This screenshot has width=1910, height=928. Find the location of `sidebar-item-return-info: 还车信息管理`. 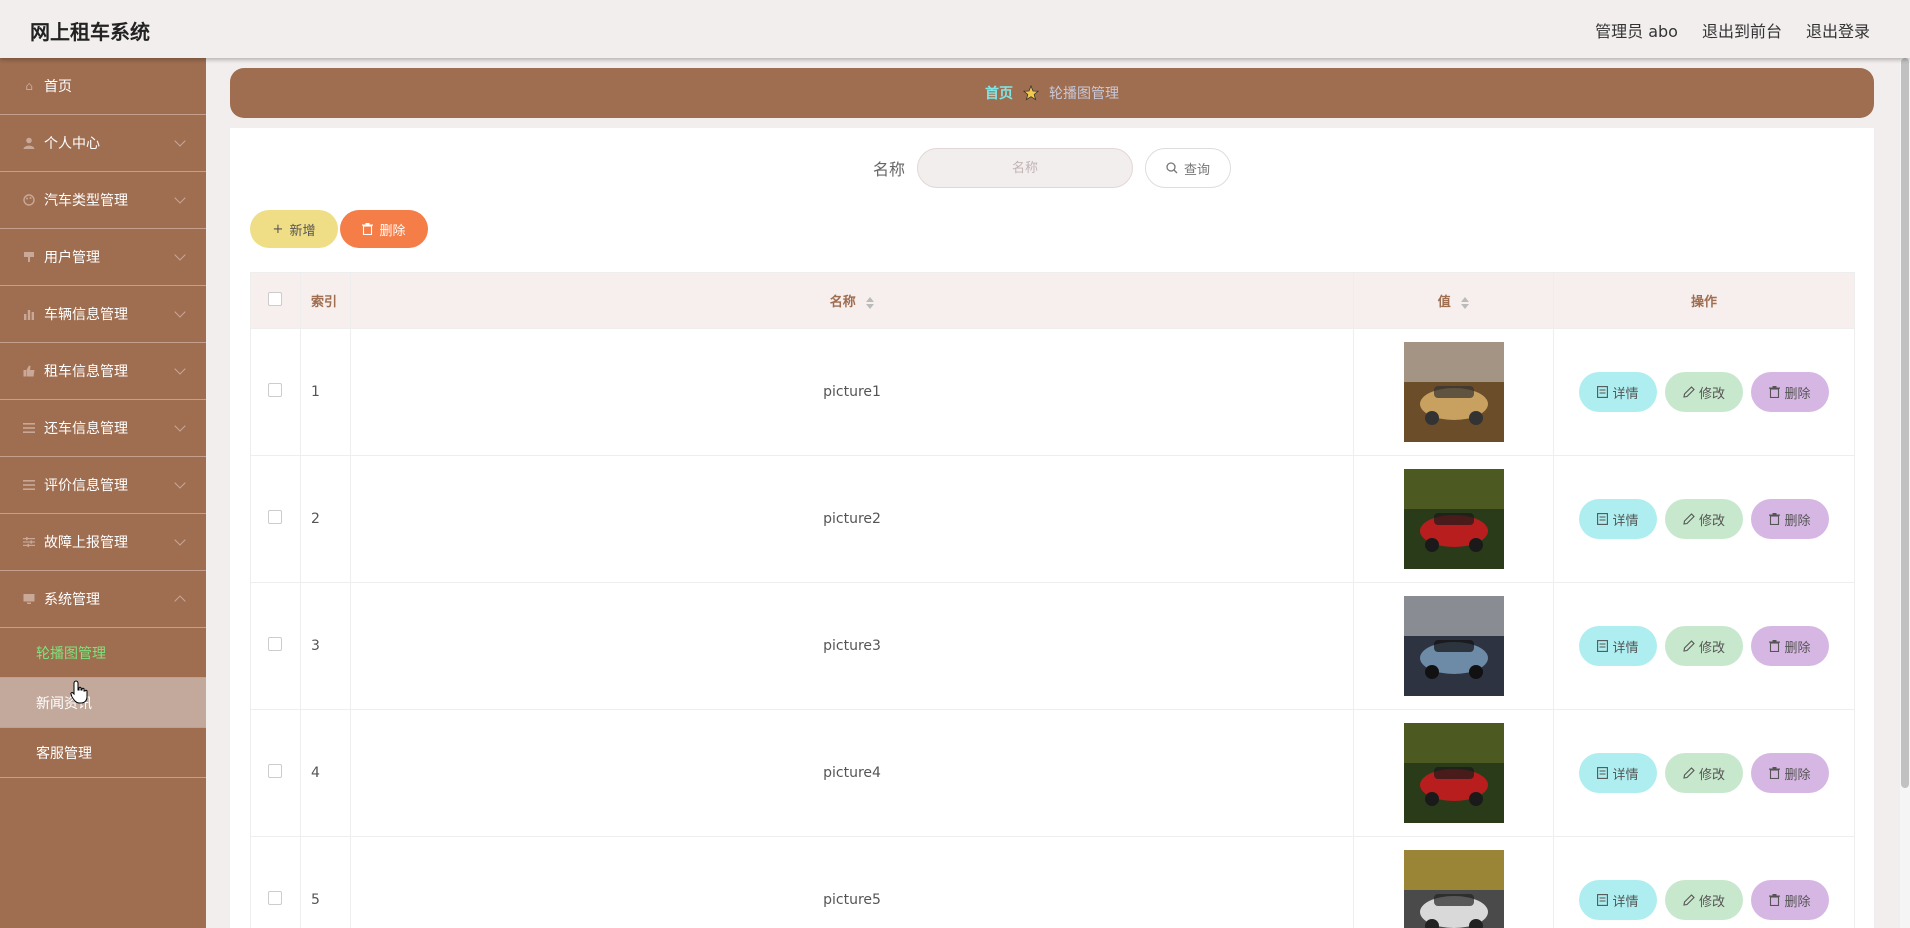

sidebar-item-return-info: 还车信息管理 is located at coordinates (103, 428).